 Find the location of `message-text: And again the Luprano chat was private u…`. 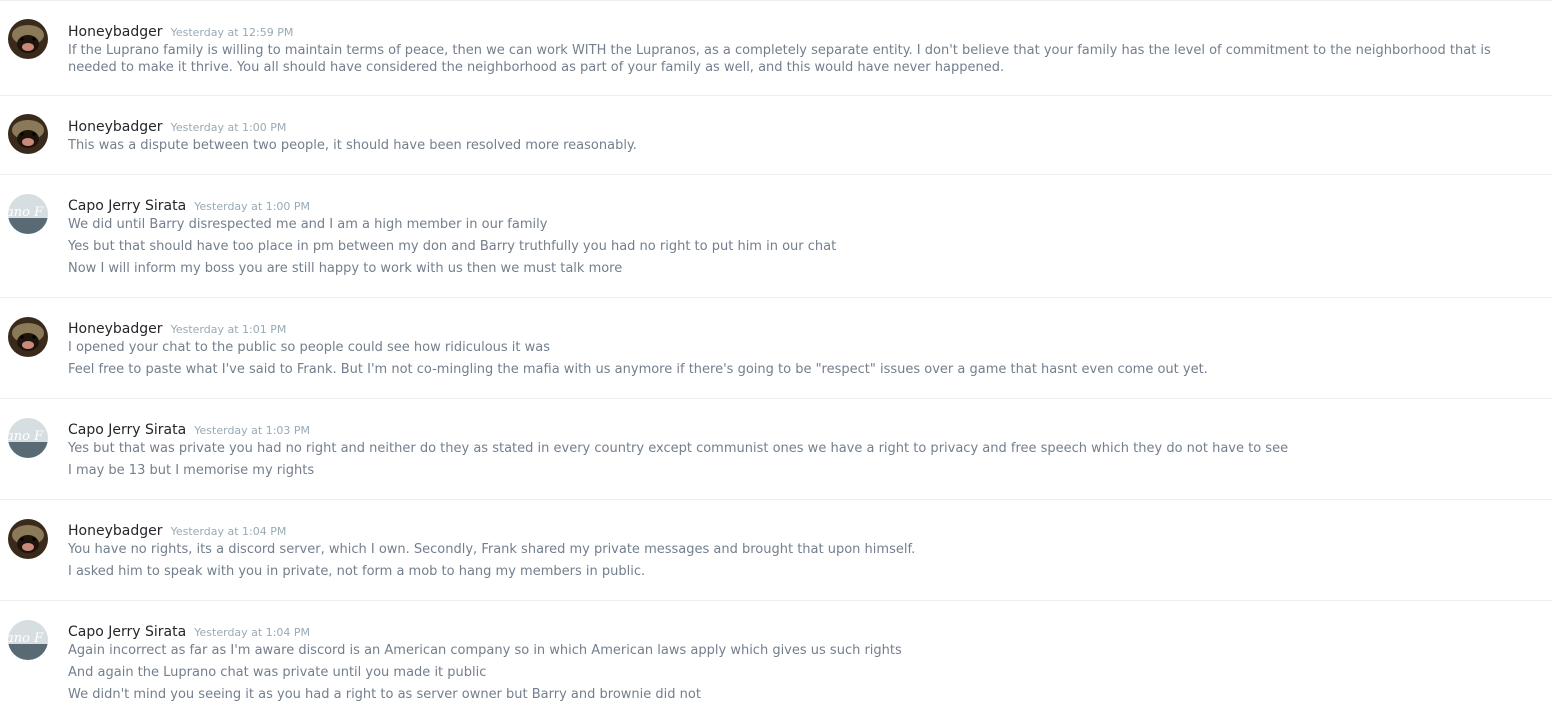

message-text: And again the Luprano chat was private u… is located at coordinates (277, 672).